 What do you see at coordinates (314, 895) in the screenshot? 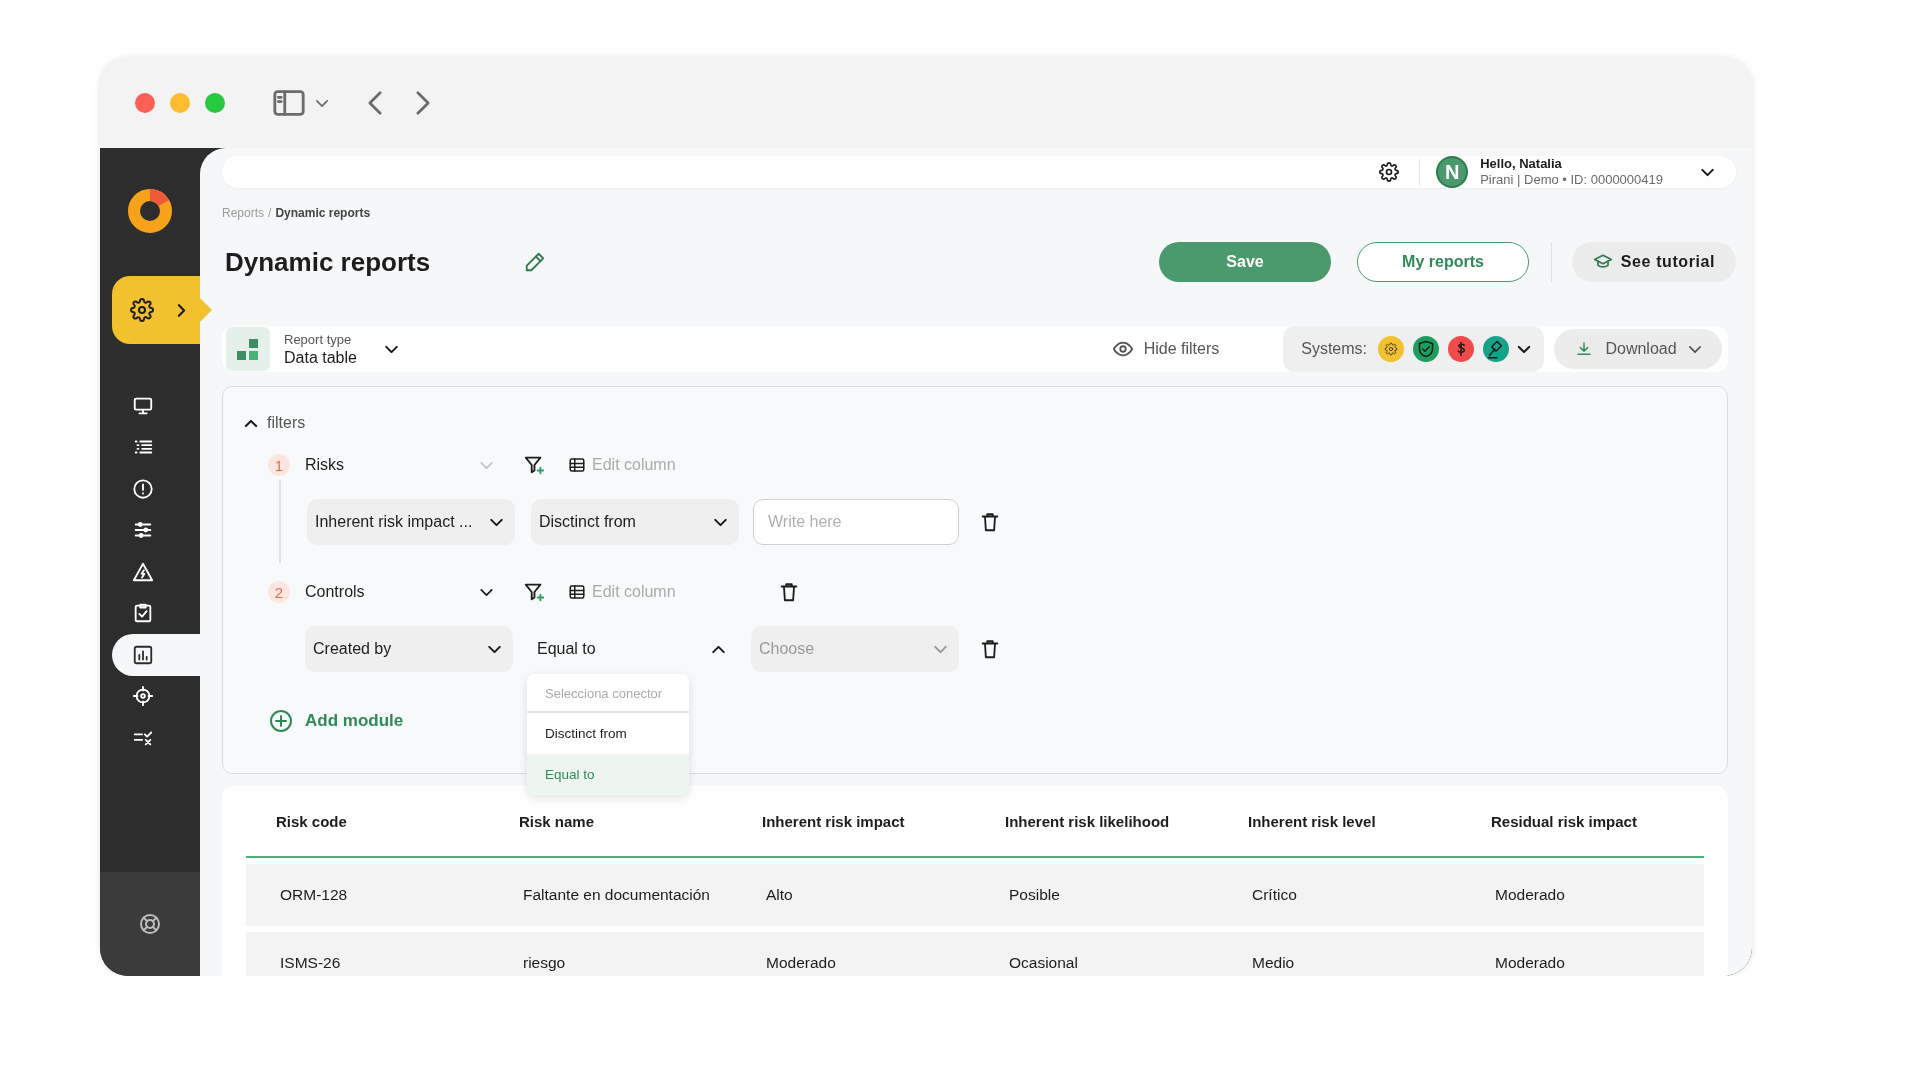
I see `table-cell-text: ORM-128` at bounding box center [314, 895].